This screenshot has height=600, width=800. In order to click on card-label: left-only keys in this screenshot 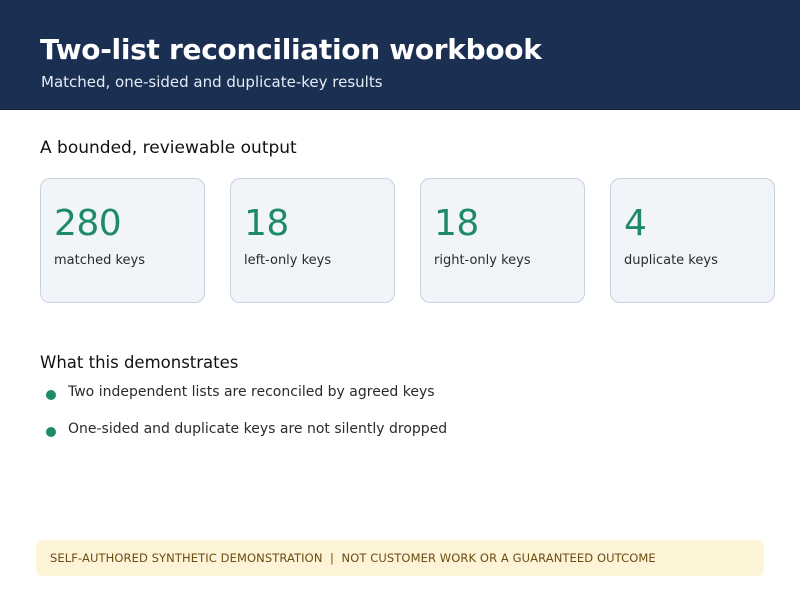, I will do `click(288, 260)`.